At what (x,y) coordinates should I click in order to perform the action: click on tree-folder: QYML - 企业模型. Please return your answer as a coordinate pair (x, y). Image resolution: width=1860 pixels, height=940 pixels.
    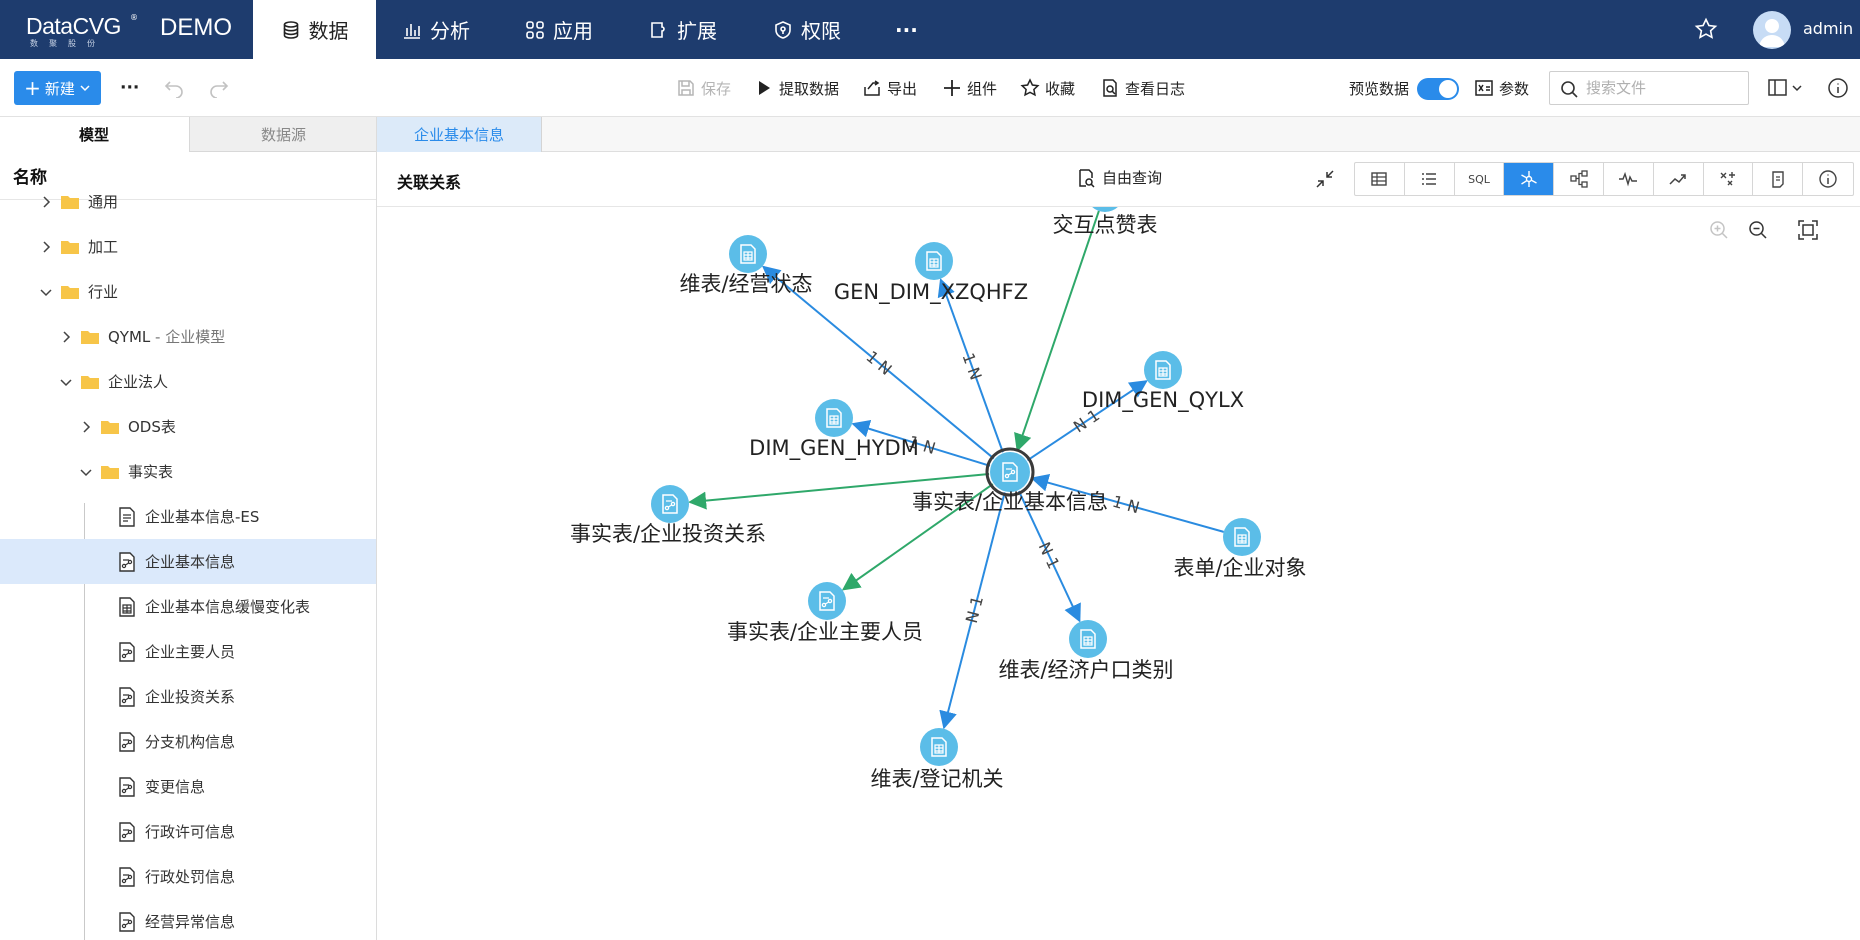
    Looking at the image, I should click on (188, 336).